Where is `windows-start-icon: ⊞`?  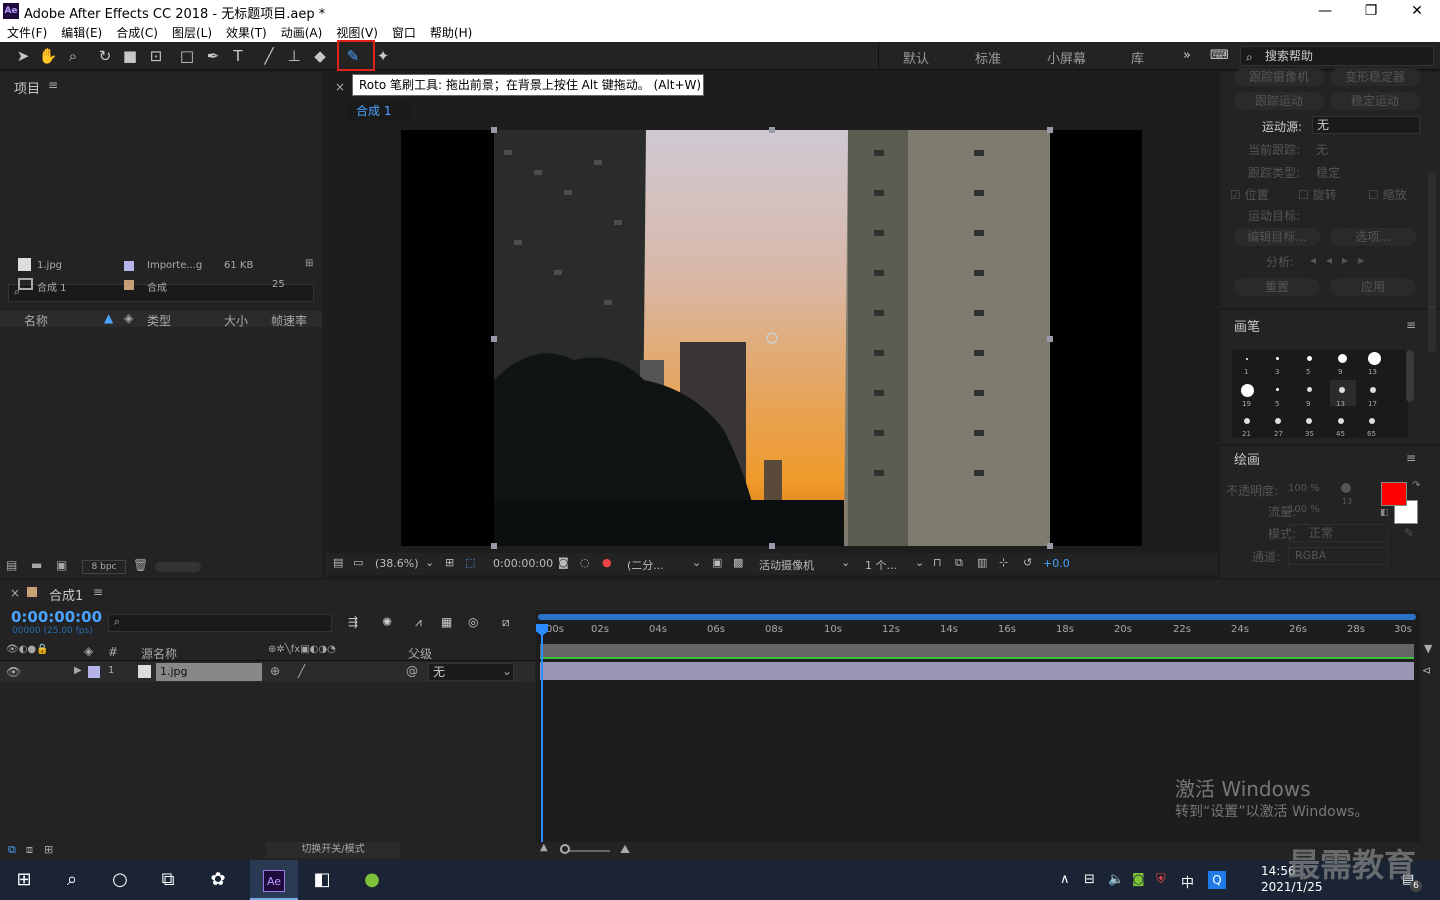
windows-start-icon: ⊞ is located at coordinates (24, 880).